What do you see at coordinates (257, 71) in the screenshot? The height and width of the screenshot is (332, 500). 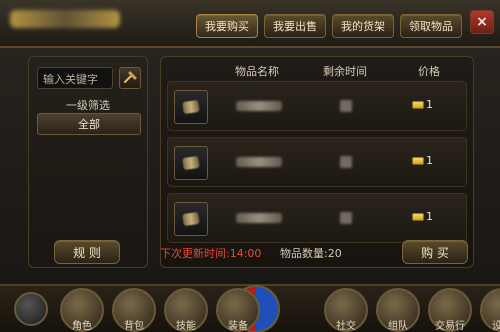 I see `header-item-name: 物品名称` at bounding box center [257, 71].